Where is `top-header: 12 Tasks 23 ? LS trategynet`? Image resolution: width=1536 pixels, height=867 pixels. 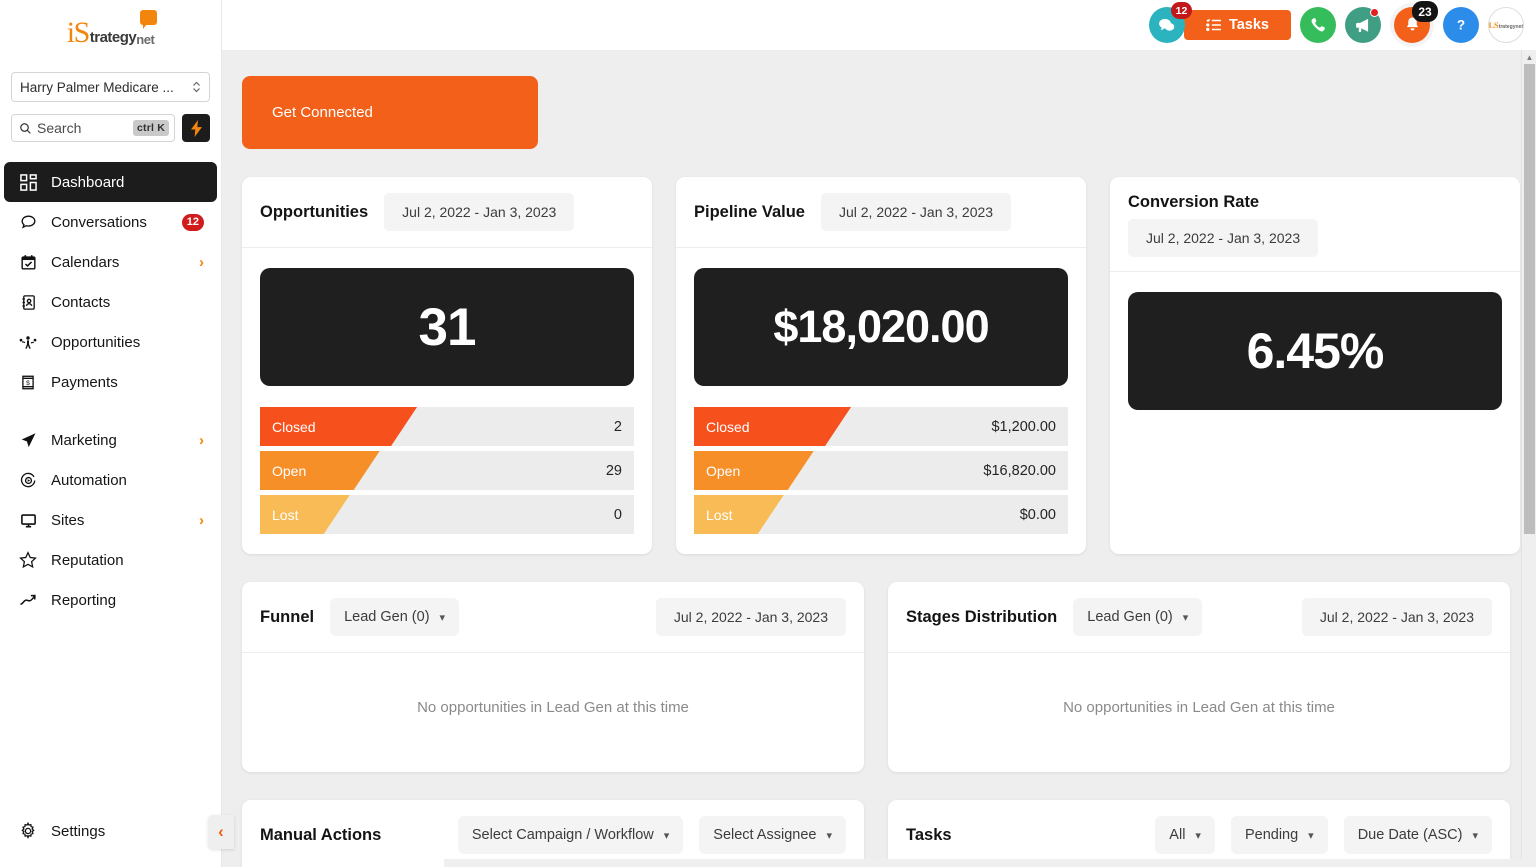 top-header: 12 Tasks 23 ? LS trategynet is located at coordinates (879, 25).